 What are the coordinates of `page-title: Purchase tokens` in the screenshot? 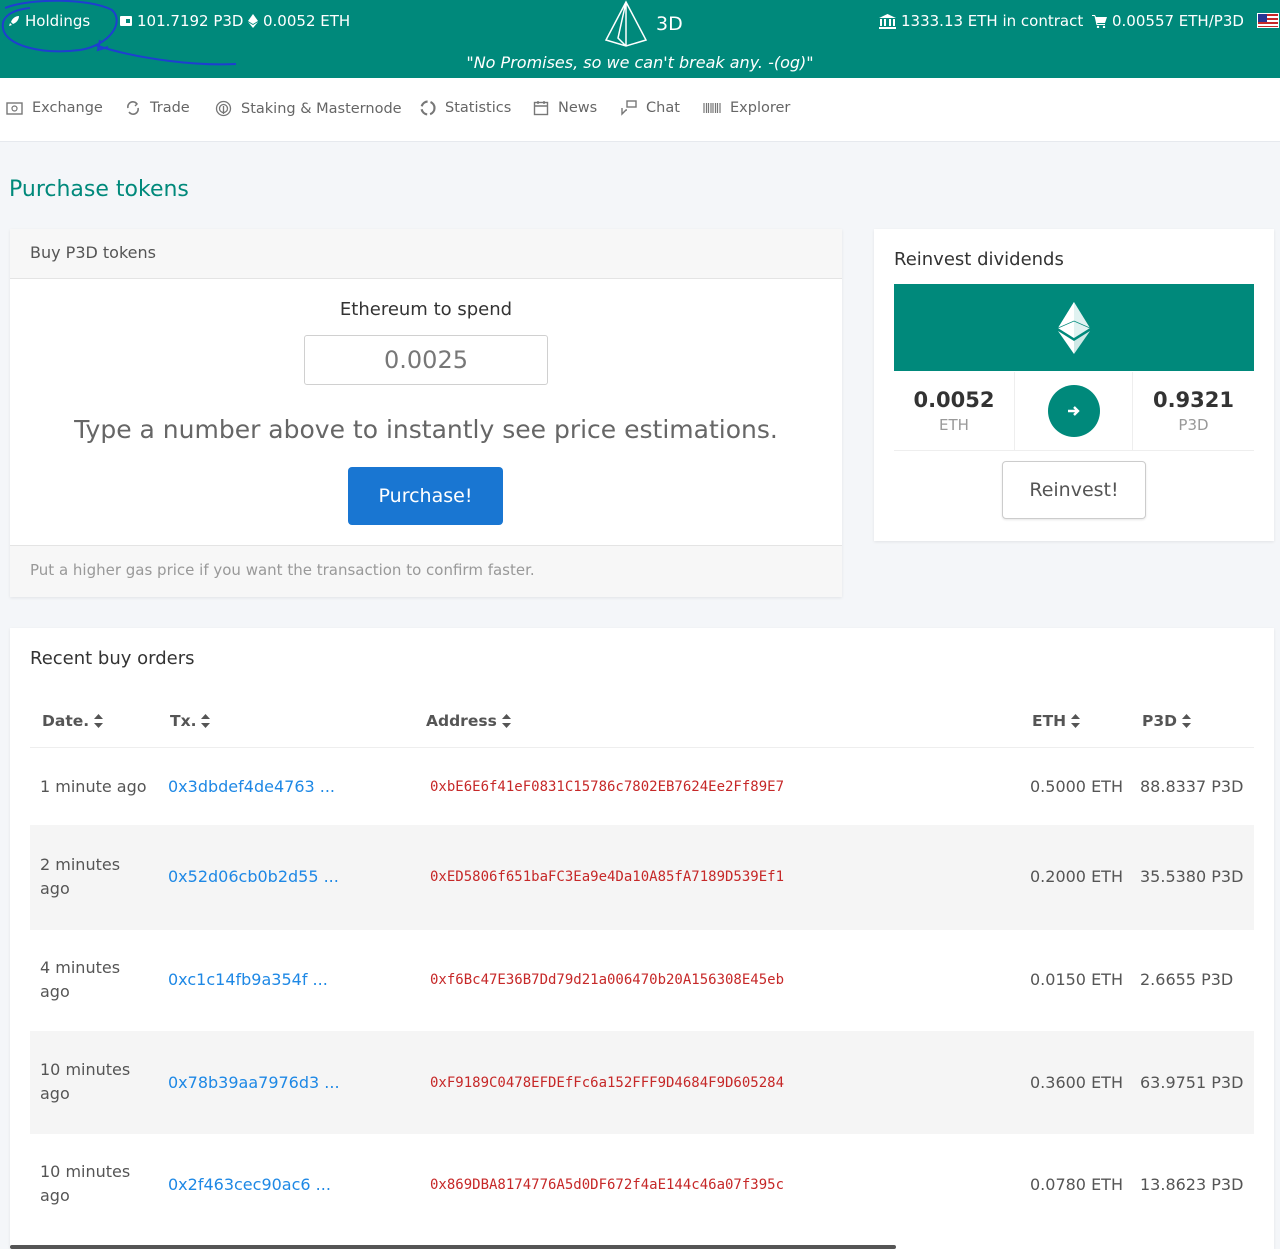 It's located at (99, 189).